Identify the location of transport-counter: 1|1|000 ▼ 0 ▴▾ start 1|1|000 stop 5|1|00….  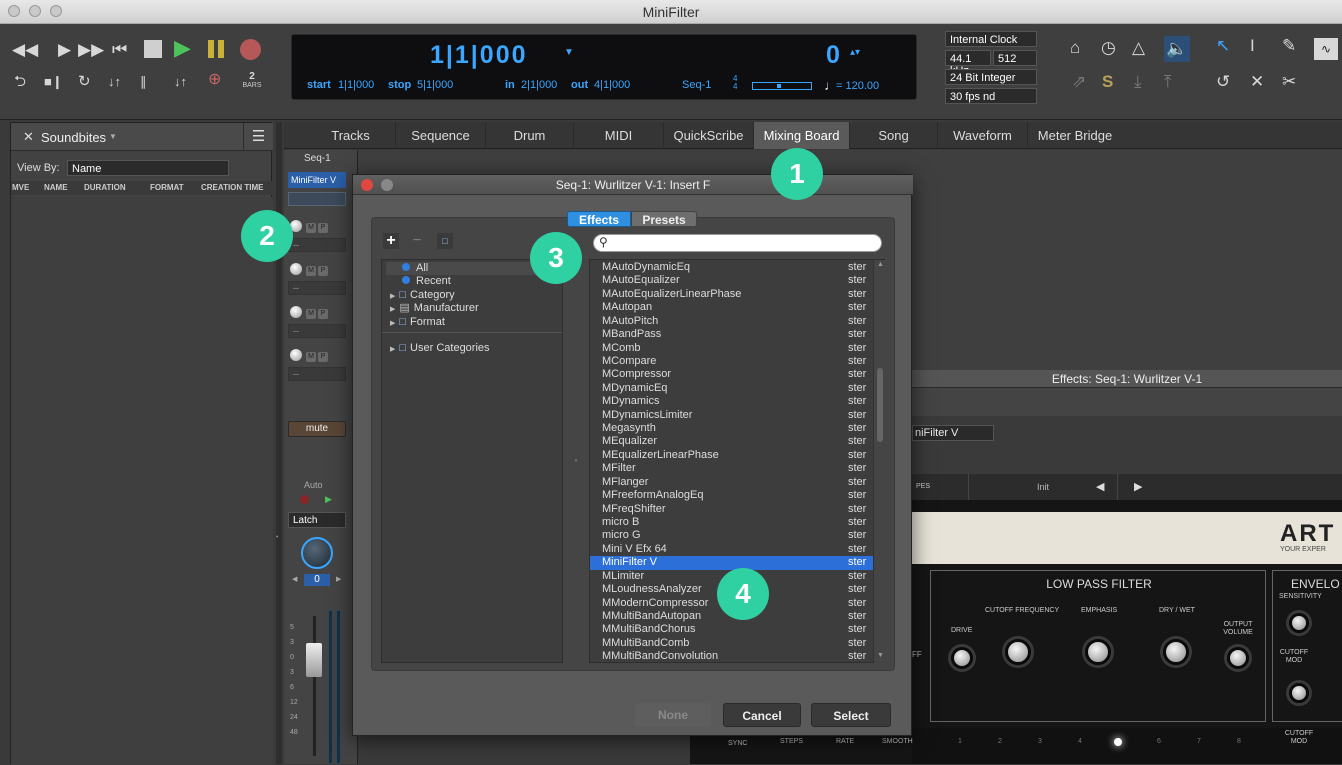
(604, 67).